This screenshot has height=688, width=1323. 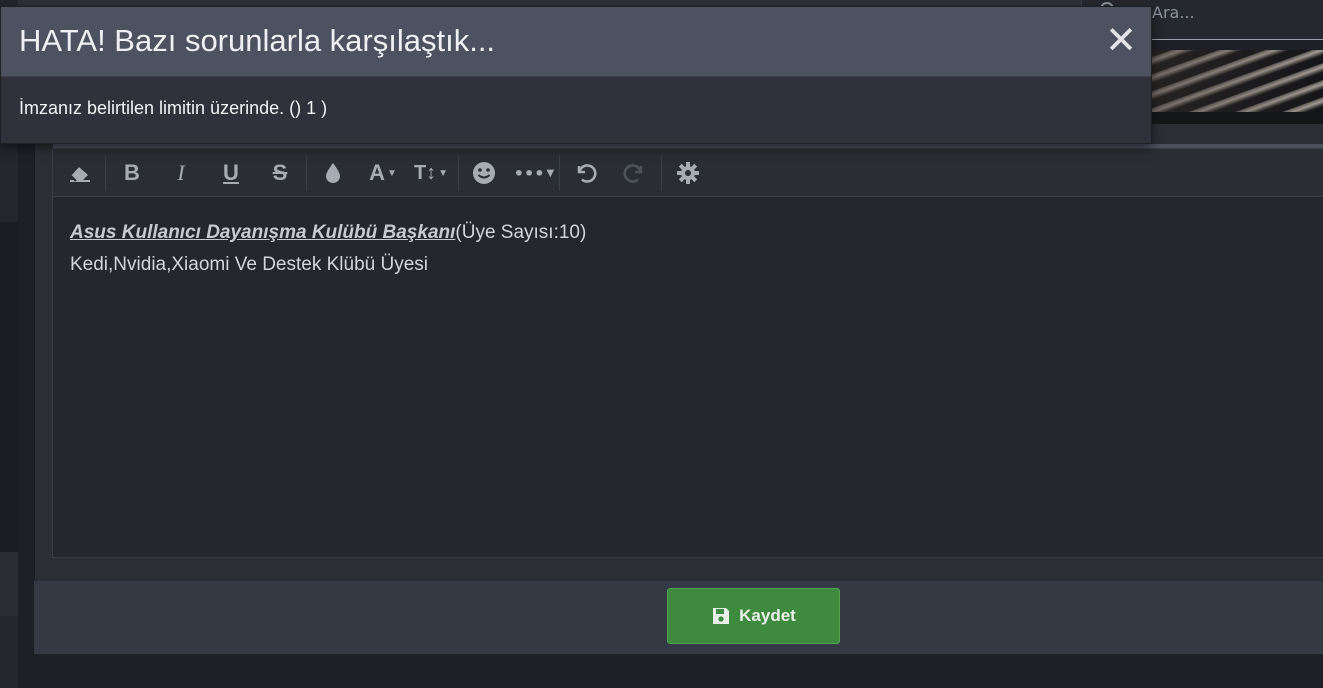 I want to click on emoji-icon, so click(x=484, y=173).